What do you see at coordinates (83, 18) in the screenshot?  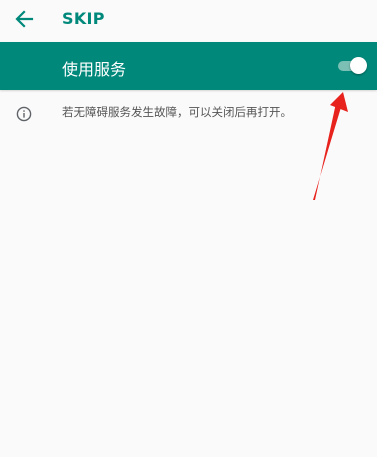 I see `app-title: SKIP` at bounding box center [83, 18].